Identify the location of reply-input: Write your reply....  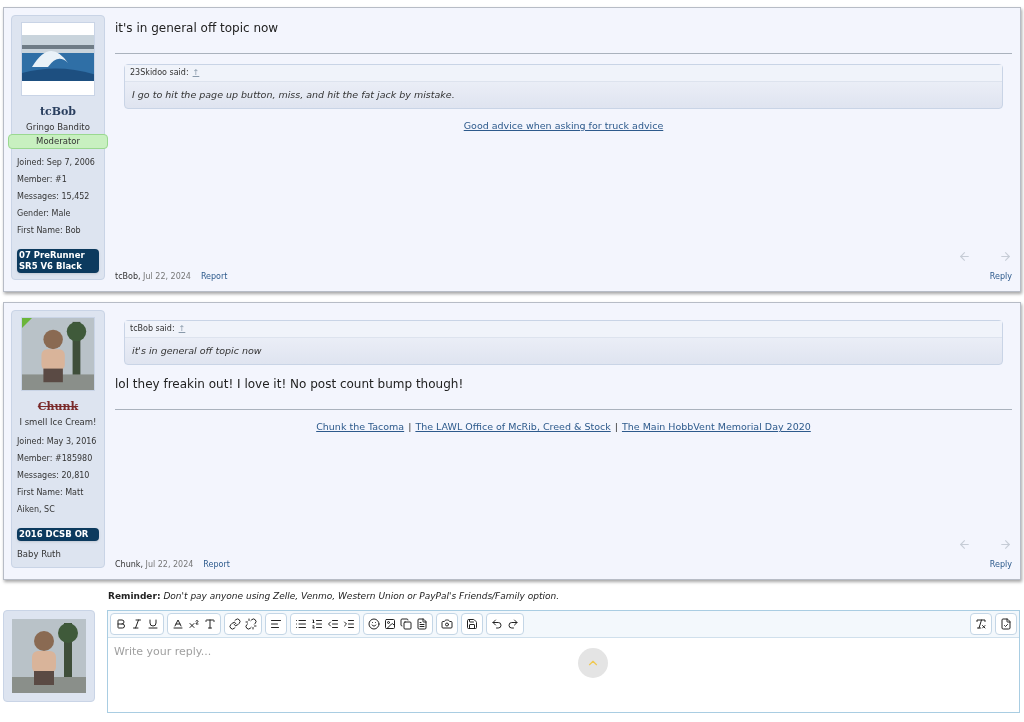
(563, 648).